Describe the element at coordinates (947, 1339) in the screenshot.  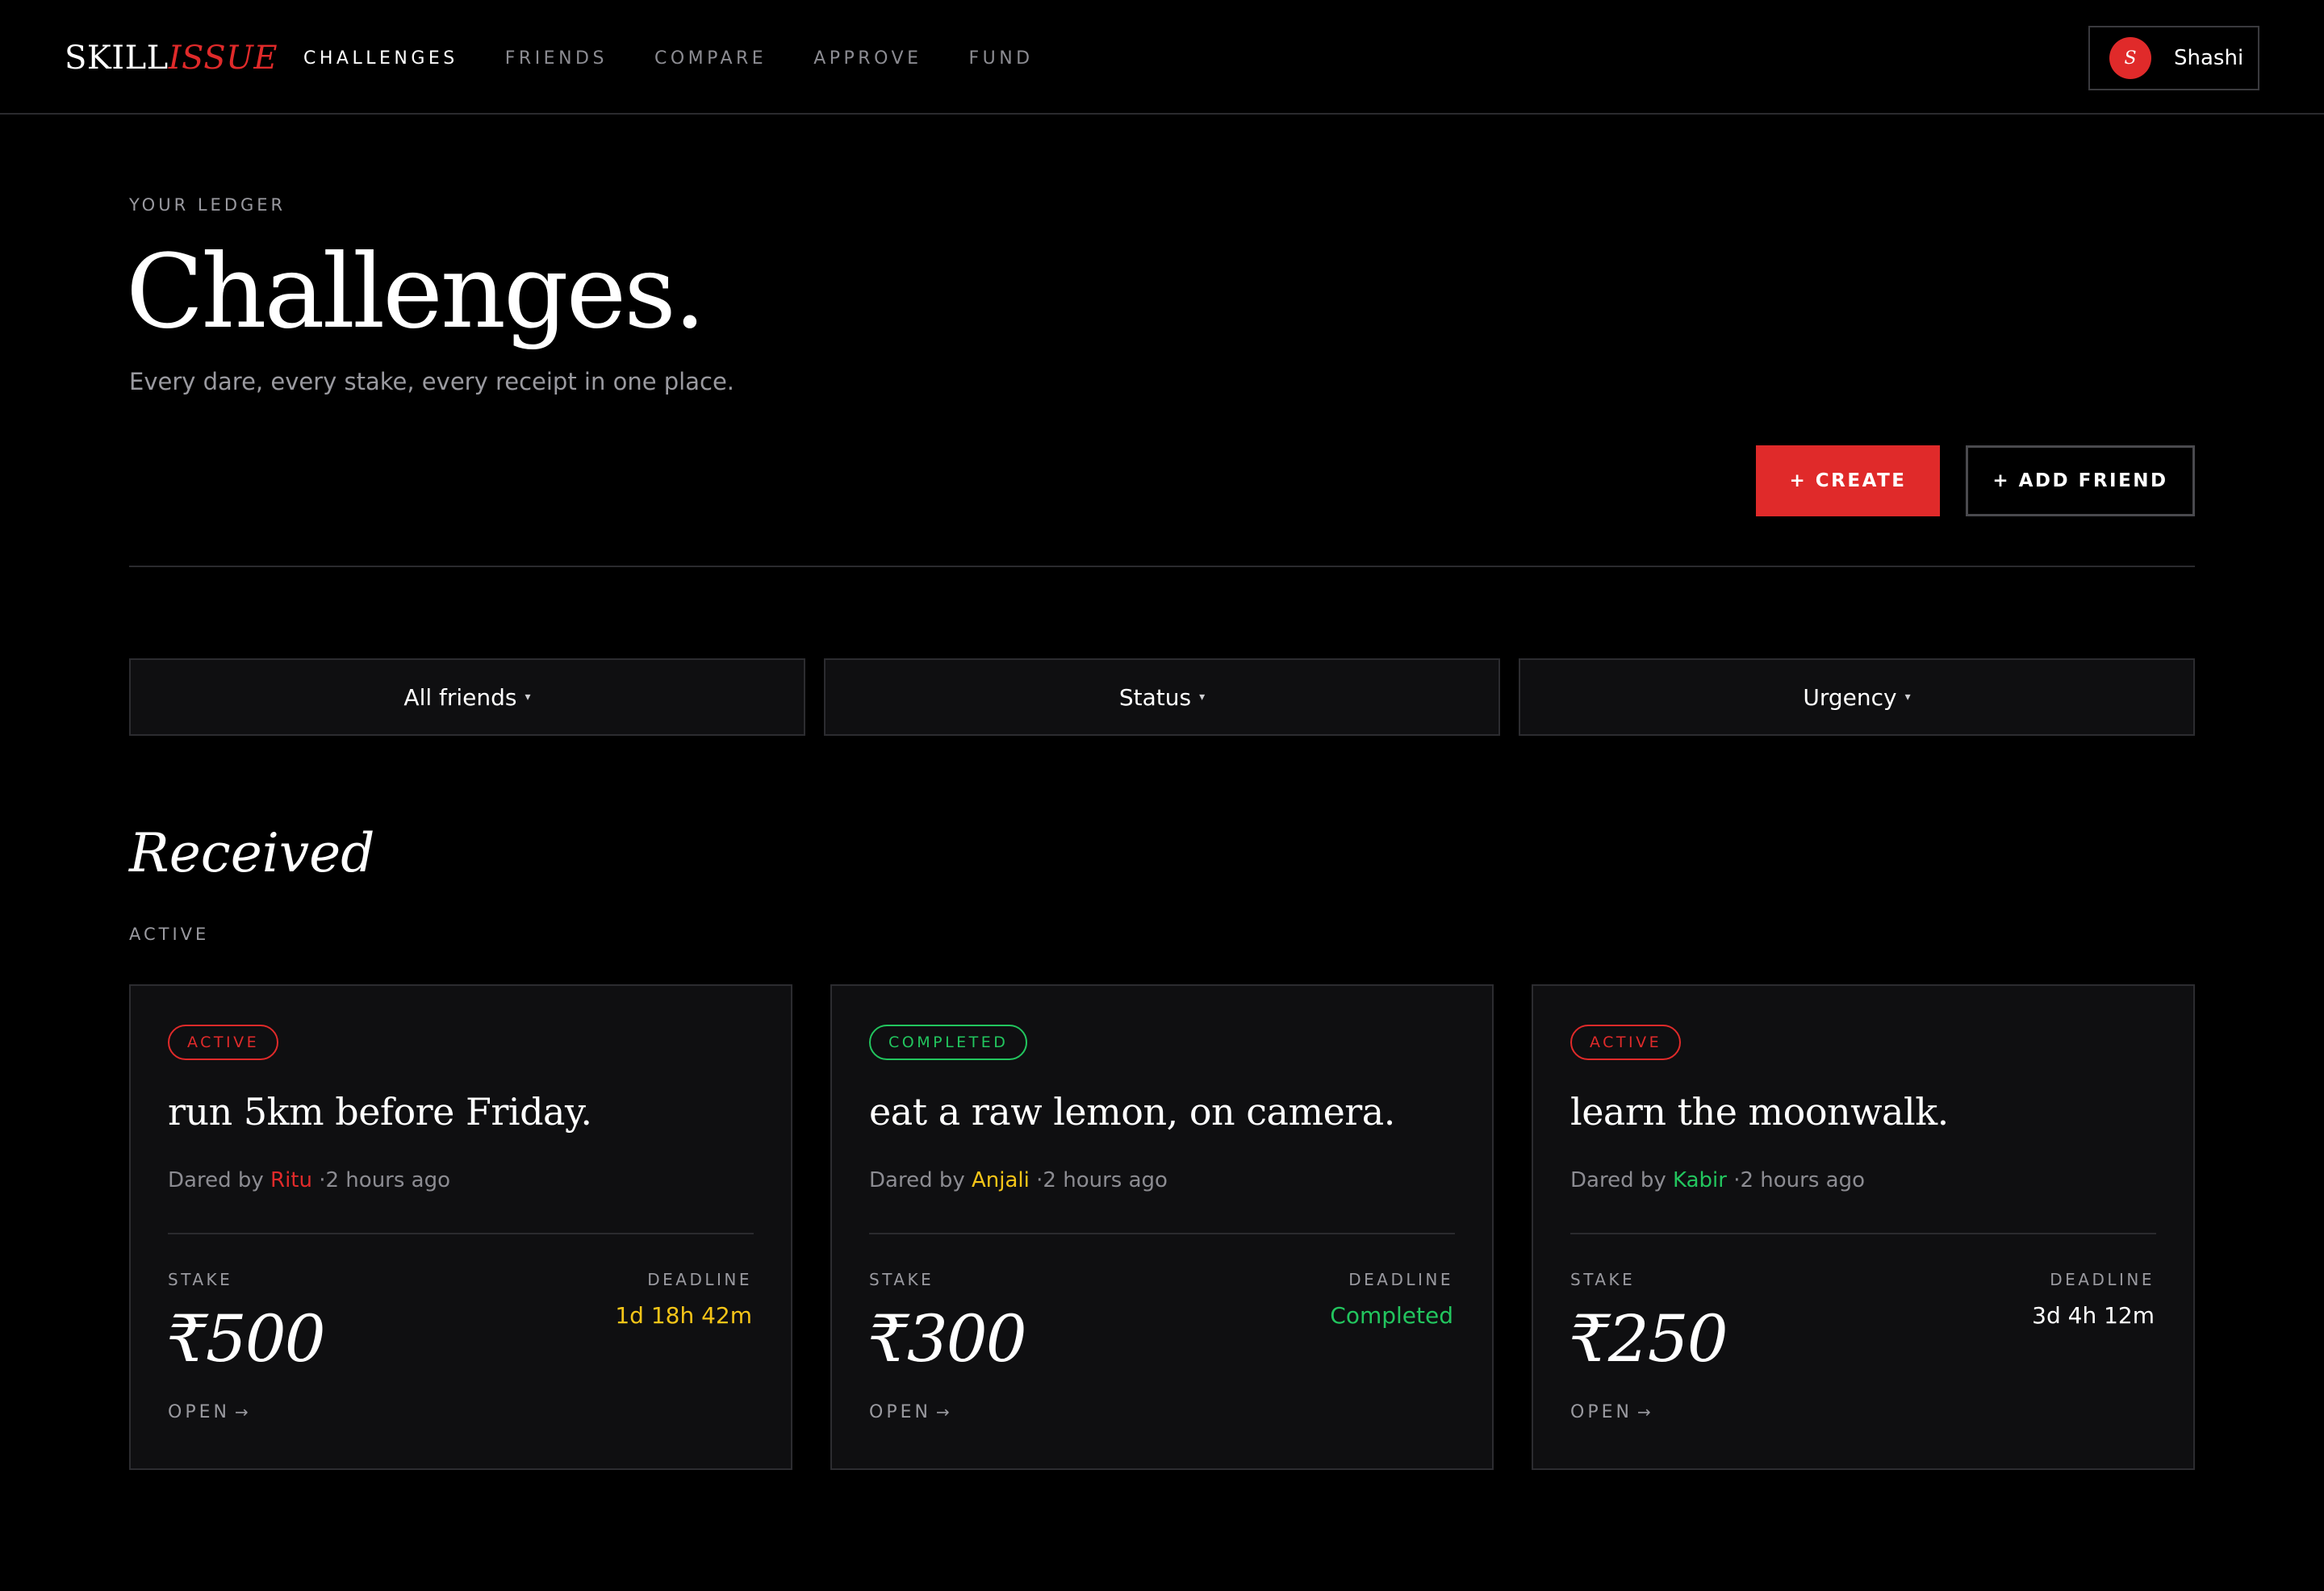
I see `stake-value: ₹300` at that location.